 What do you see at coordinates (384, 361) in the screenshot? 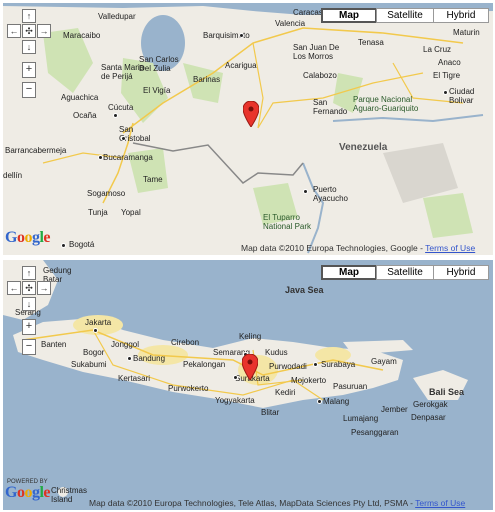
I see `place-label: Gayam` at bounding box center [384, 361].